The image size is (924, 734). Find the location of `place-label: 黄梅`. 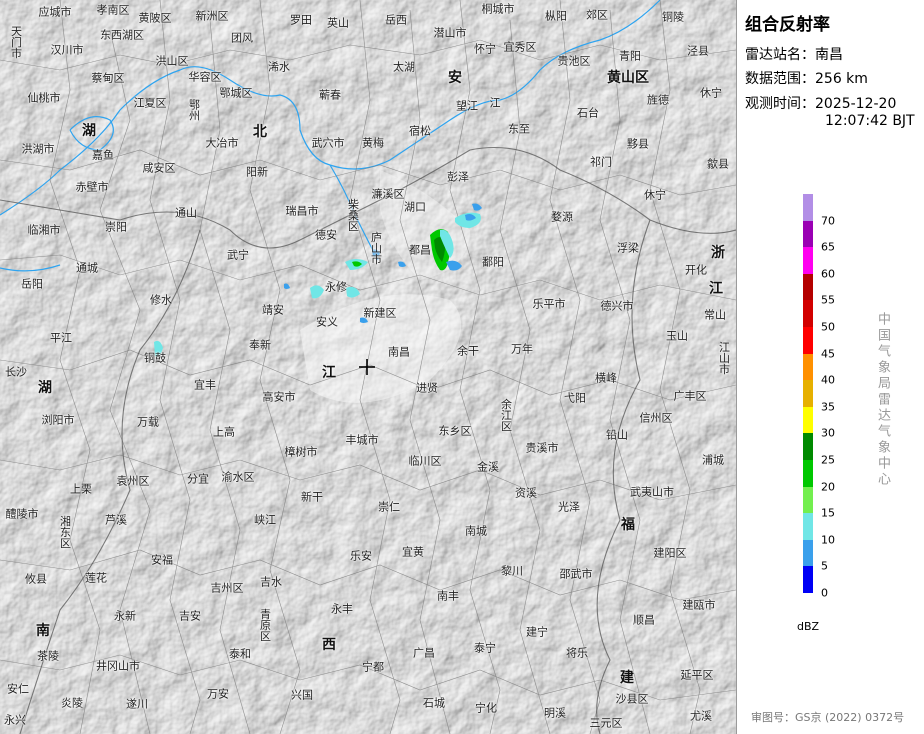

place-label: 黄梅 is located at coordinates (373, 143).